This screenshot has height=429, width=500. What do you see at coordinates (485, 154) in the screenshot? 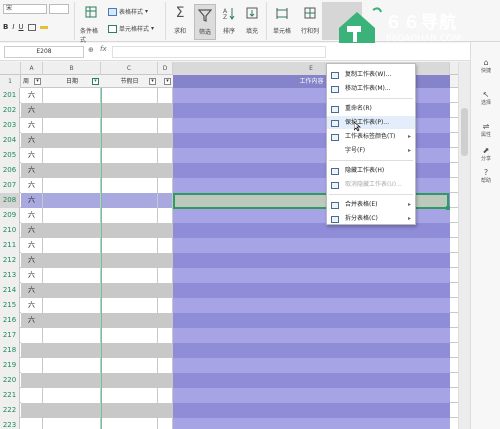
I see `pane-share-button: ⬈ 分享` at bounding box center [485, 154].